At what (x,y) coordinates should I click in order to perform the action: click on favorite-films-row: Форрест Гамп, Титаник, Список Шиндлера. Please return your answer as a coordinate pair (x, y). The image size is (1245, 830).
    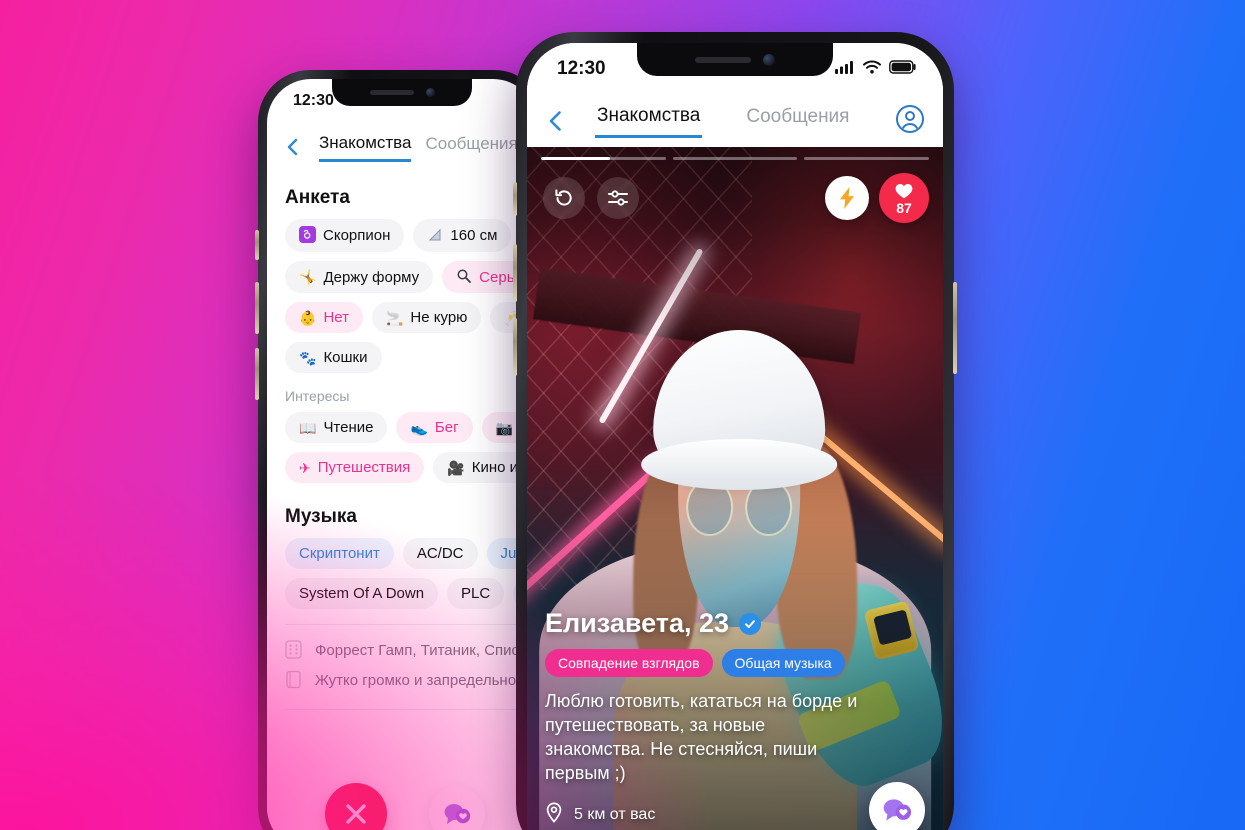
    Looking at the image, I should click on (402, 650).